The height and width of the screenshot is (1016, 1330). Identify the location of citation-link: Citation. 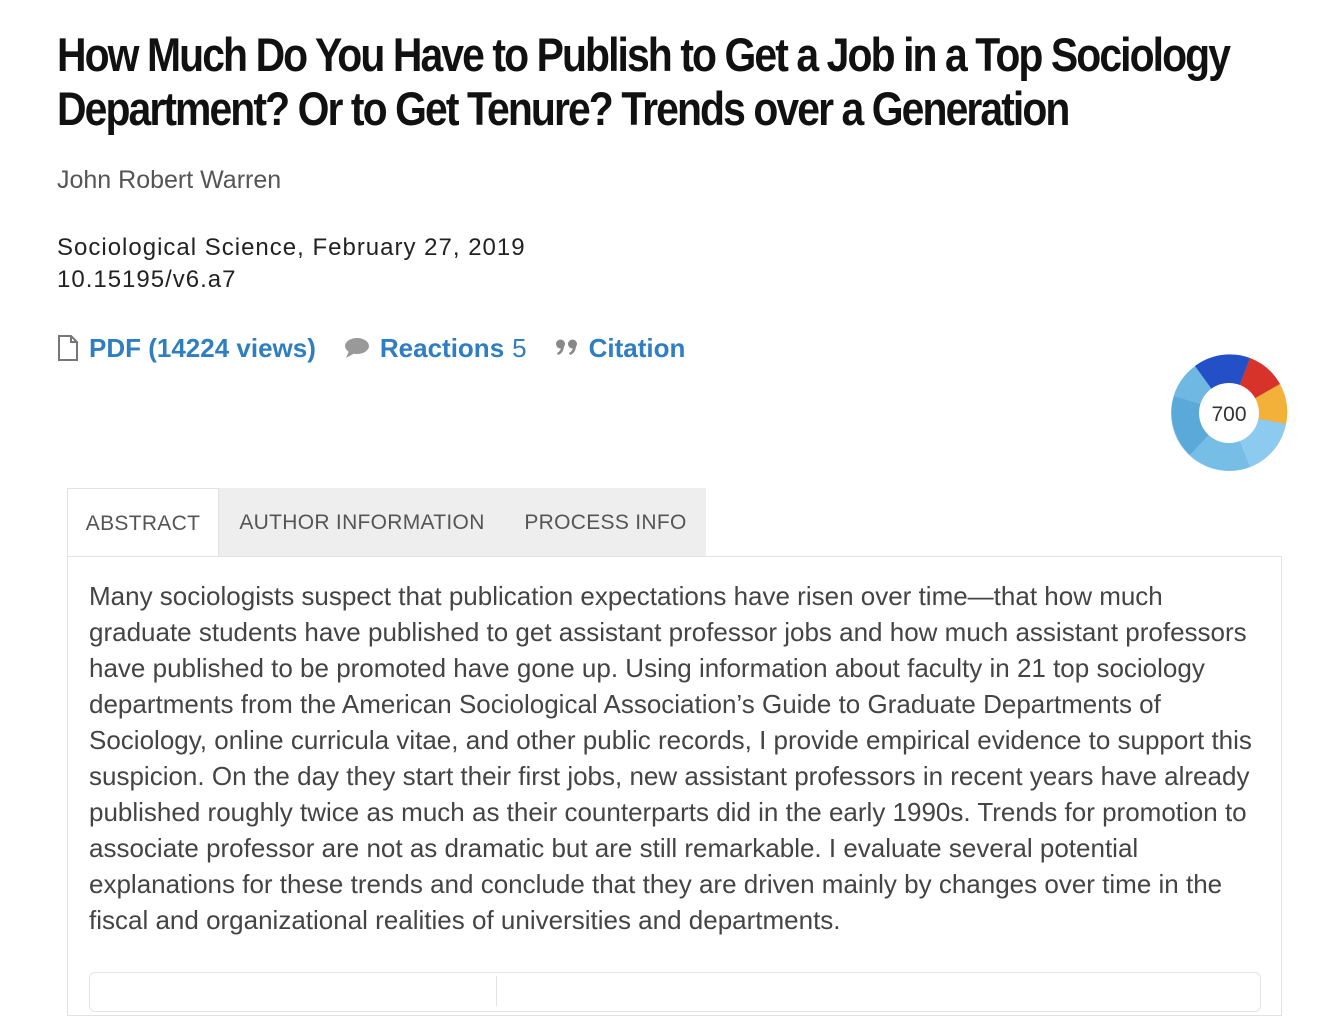
(620, 348).